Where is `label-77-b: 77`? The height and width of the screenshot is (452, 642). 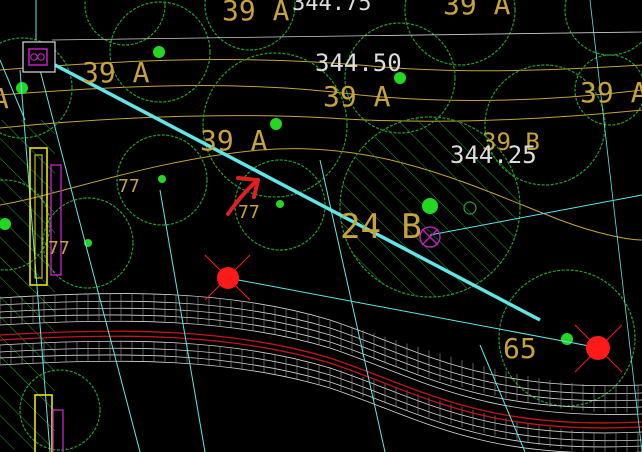 label-77-b: 77 is located at coordinates (249, 212).